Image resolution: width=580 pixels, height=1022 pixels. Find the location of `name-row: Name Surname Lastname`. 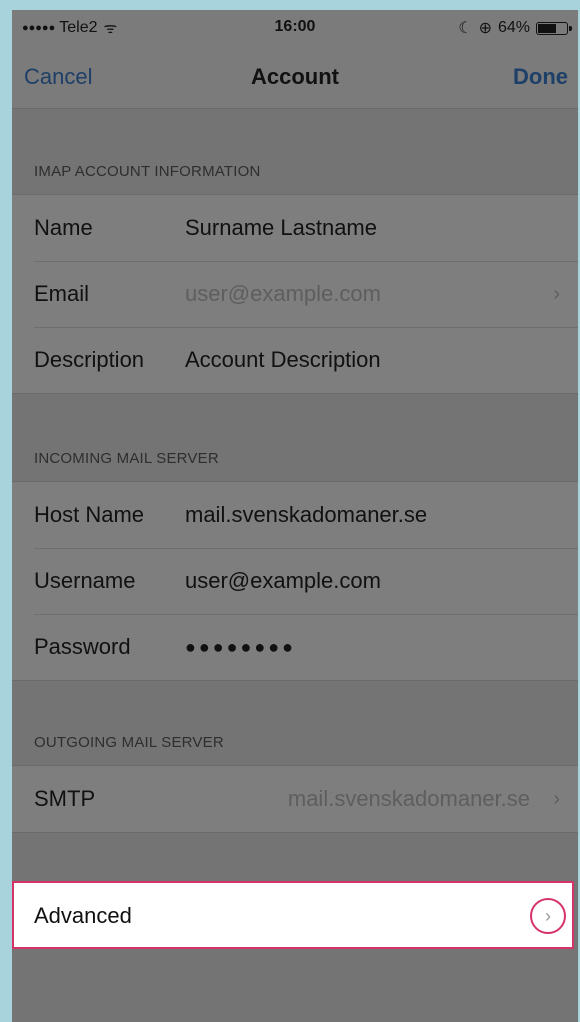

name-row: Name Surname Lastname is located at coordinates (295, 228).